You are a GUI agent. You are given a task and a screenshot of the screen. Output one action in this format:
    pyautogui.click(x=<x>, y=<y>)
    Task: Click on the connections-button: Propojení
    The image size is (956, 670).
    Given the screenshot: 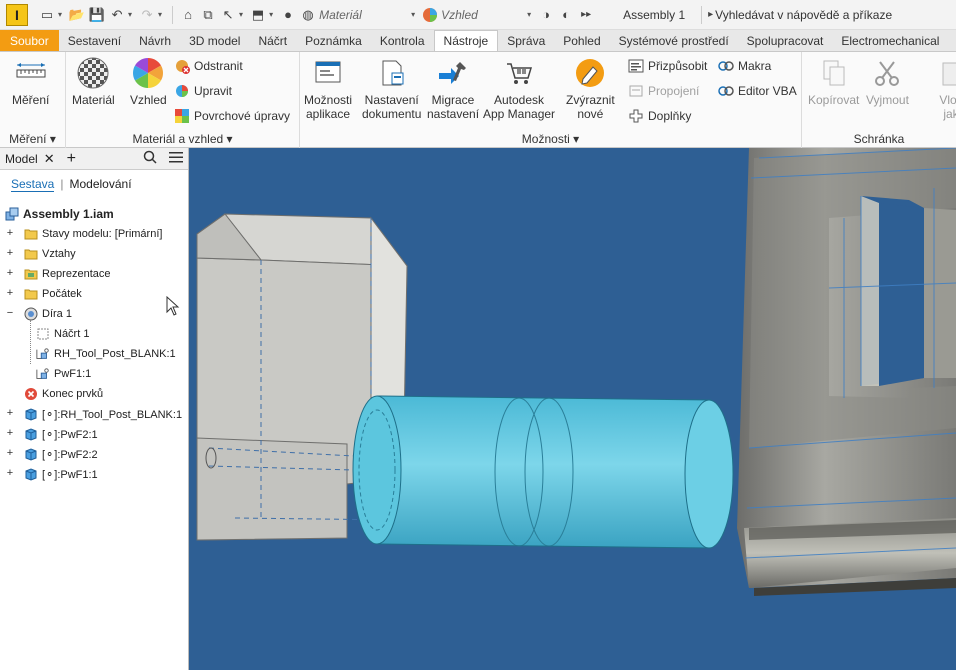 What is the action you would take?
    pyautogui.click(x=663, y=91)
    